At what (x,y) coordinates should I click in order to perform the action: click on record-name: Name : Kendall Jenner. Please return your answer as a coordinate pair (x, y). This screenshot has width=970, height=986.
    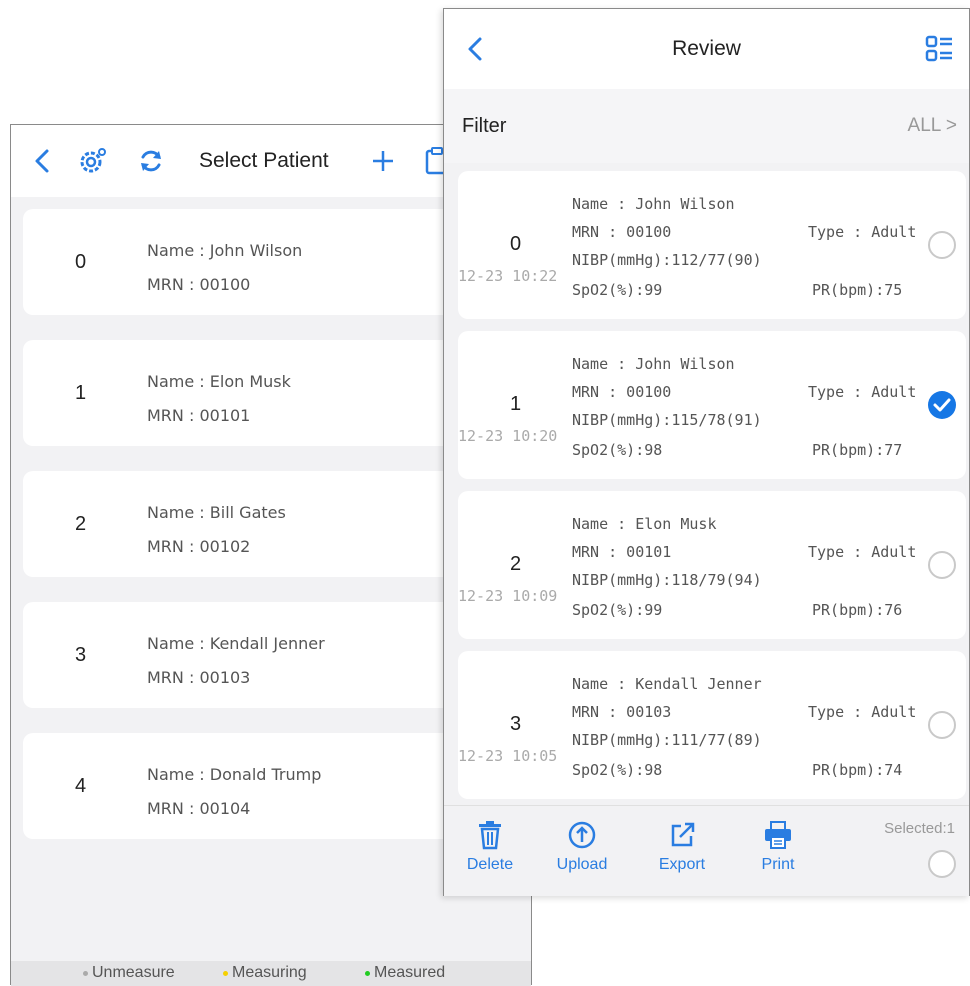
    Looking at the image, I should click on (667, 684).